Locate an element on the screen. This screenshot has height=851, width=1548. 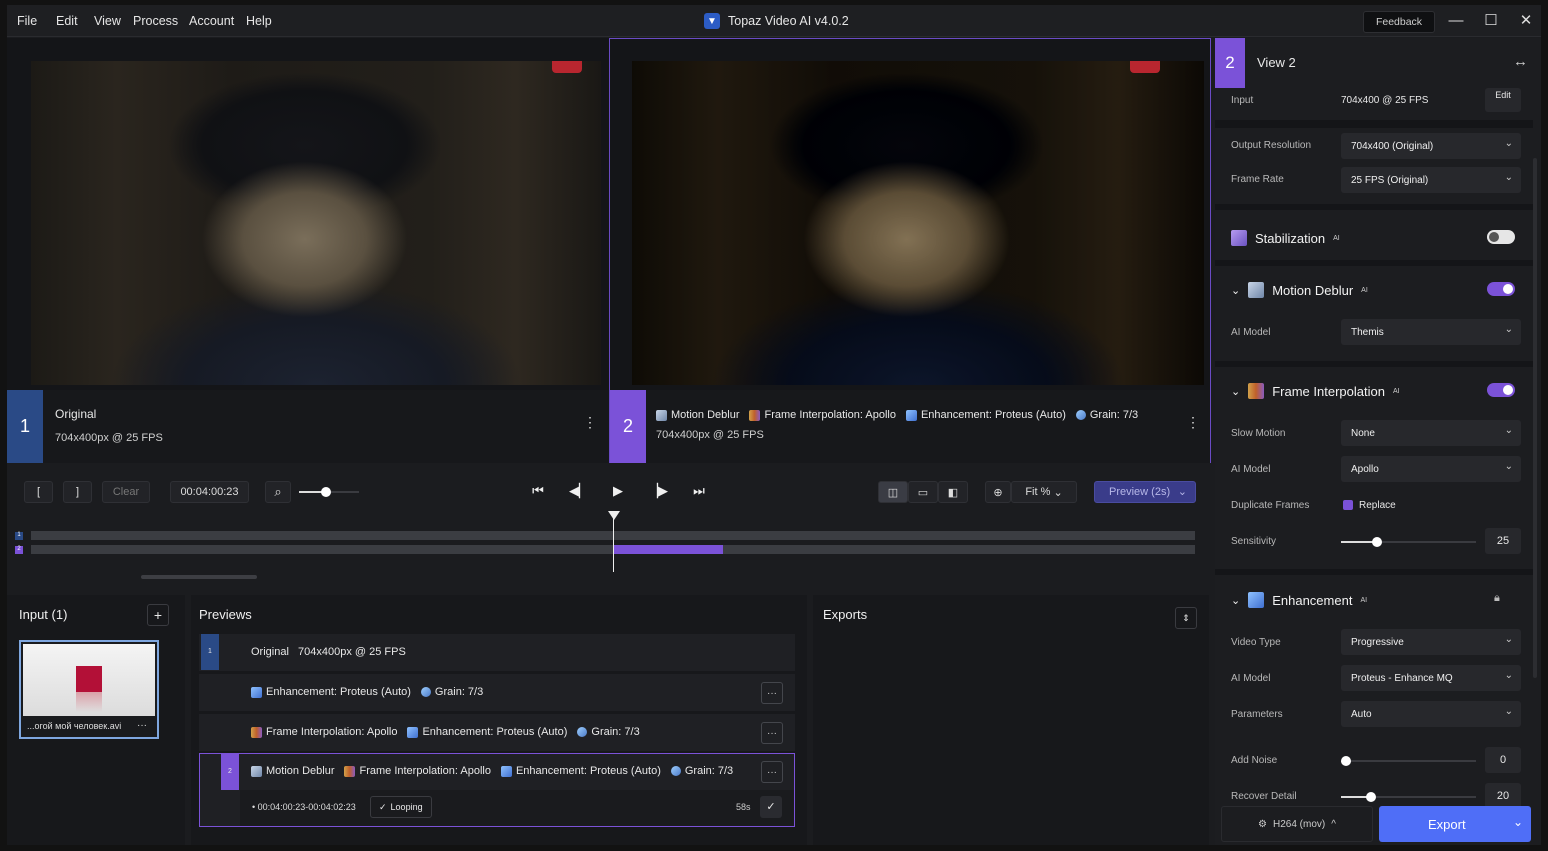
codec-select: ⚙ H264 (mov) ^ is located at coordinates (1297, 824).